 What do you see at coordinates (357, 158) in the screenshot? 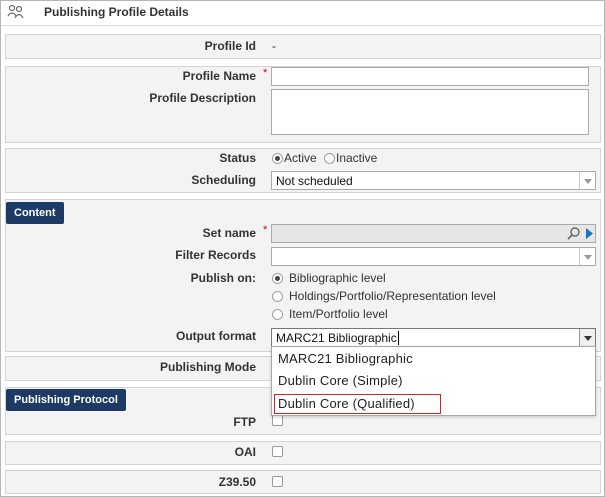
I see `status-inactive-label: Inactive` at bounding box center [357, 158].